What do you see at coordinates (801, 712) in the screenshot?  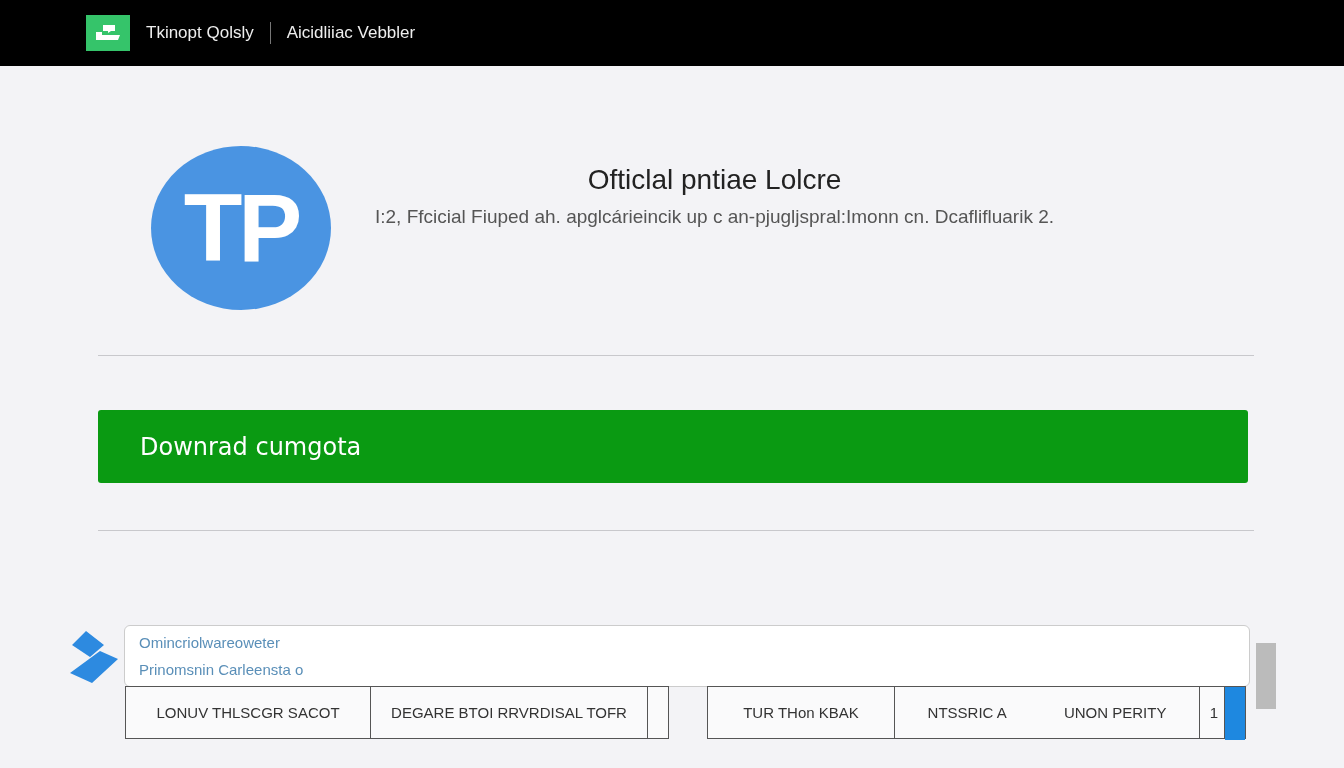 I see `table-cell: TUR THon KBAK` at bounding box center [801, 712].